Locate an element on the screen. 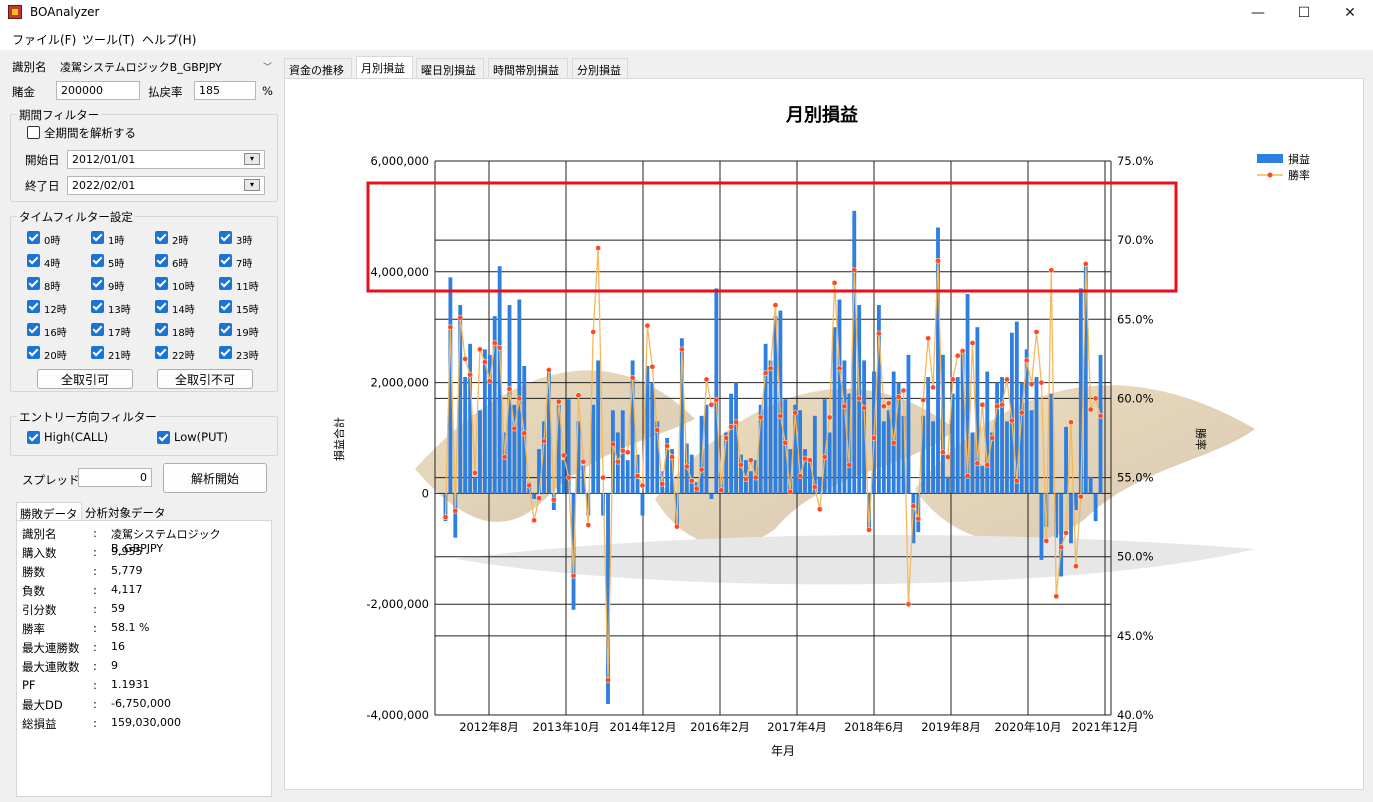 The image size is (1373, 802). allow-all-button: 全取引可 is located at coordinates (85, 379).